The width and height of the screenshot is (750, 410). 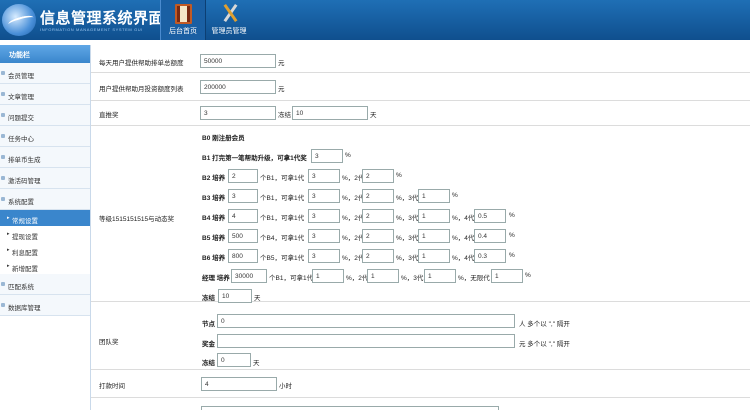 I want to click on row-direct-bonus: 直推奖 冻结 天, so click(x=420, y=113).